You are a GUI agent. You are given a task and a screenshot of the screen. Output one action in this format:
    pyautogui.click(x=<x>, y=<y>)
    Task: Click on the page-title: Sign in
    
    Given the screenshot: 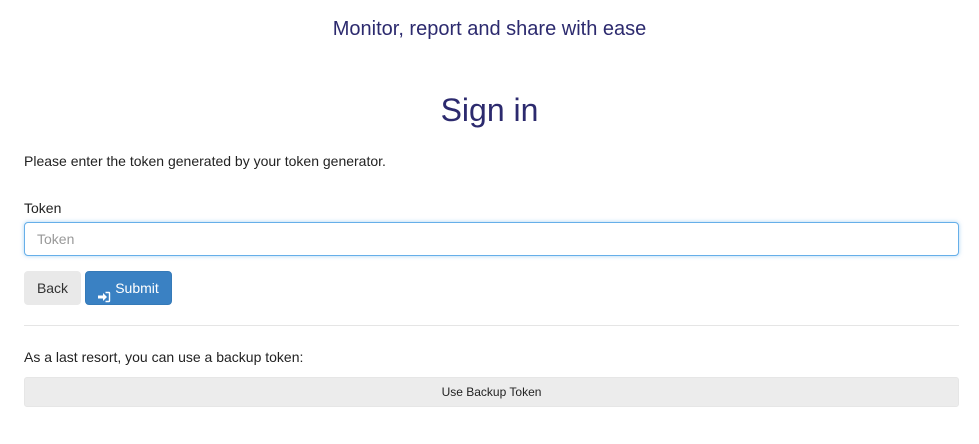 What is the action you would take?
    pyautogui.click(x=489, y=110)
    